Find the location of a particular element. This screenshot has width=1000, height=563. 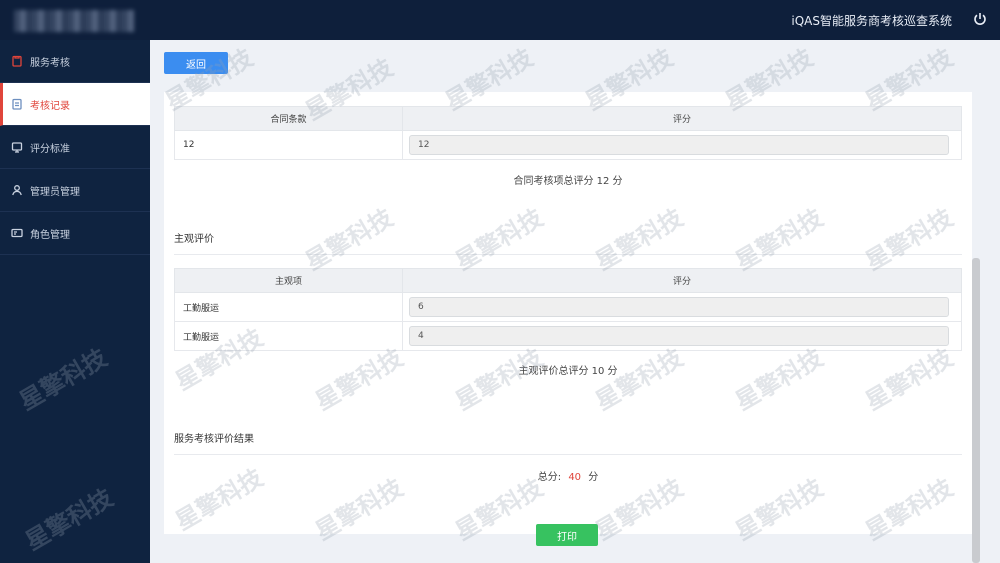

contract-summary: 合同考核项总评分 12 分 is located at coordinates (568, 181).